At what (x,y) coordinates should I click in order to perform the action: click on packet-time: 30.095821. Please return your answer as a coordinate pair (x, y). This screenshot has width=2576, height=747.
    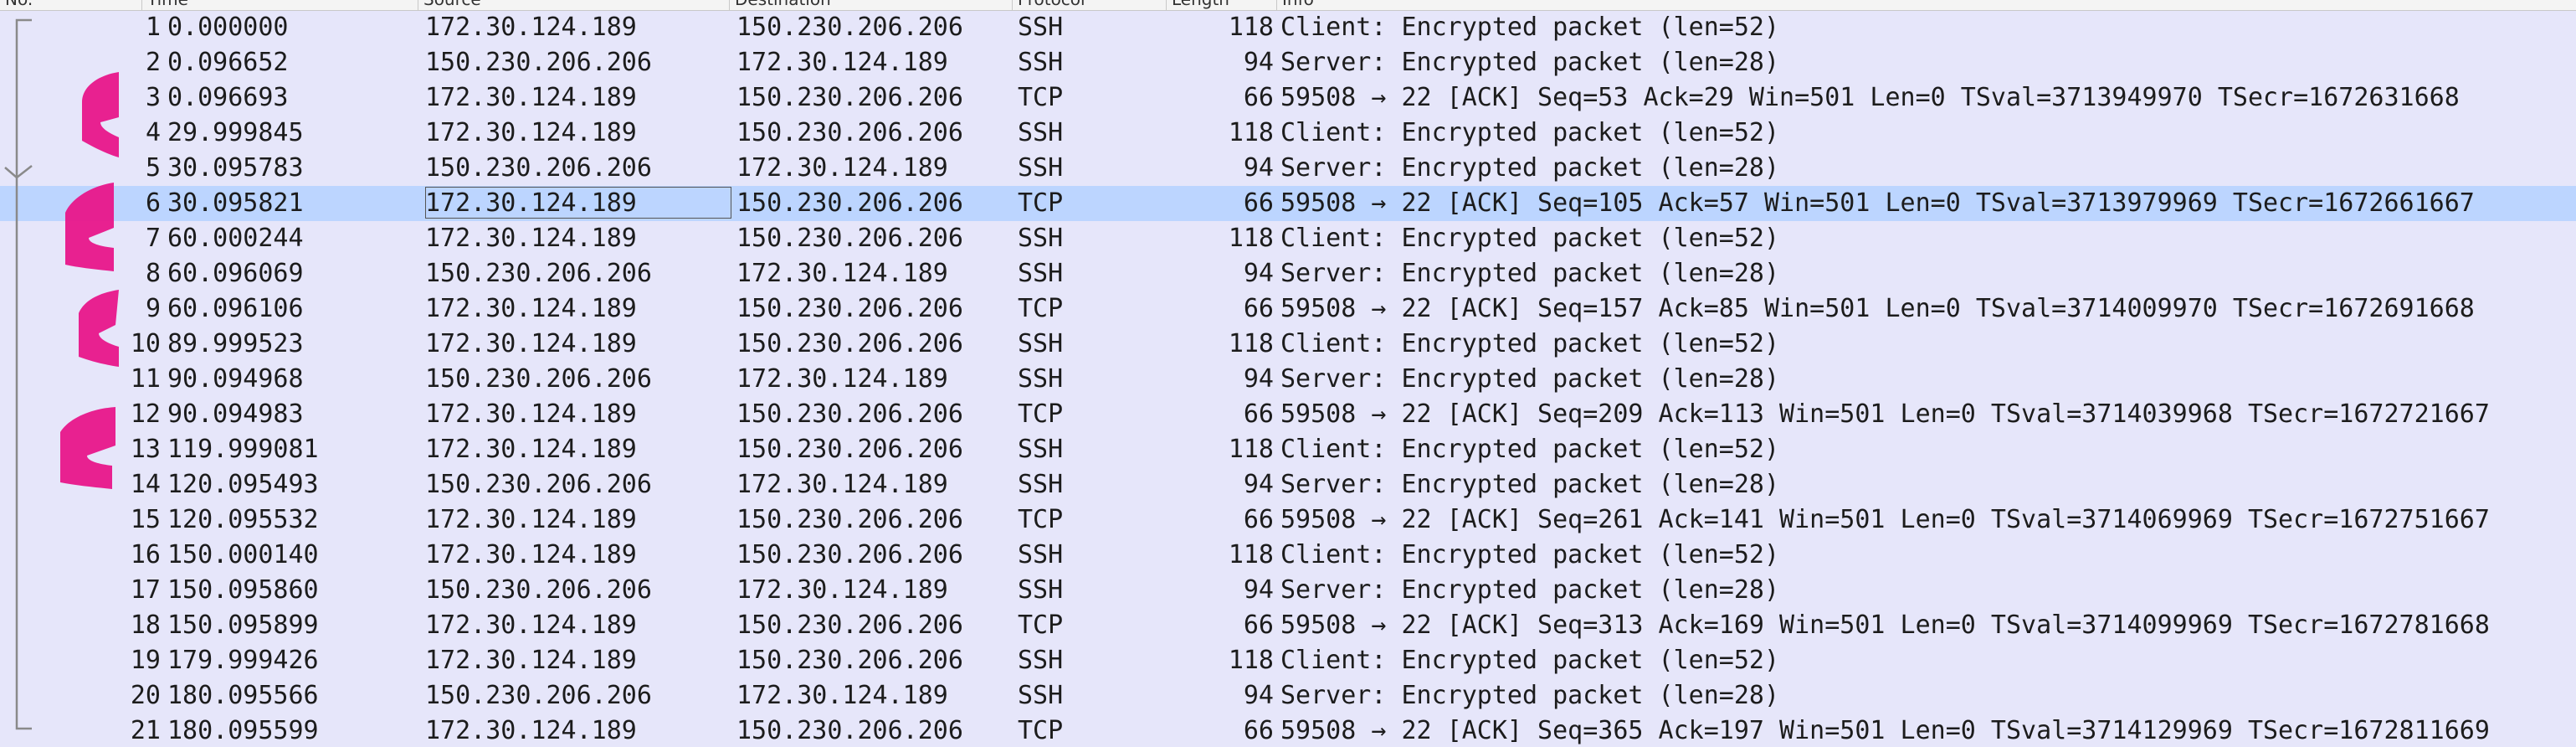
    Looking at the image, I should click on (235, 203).